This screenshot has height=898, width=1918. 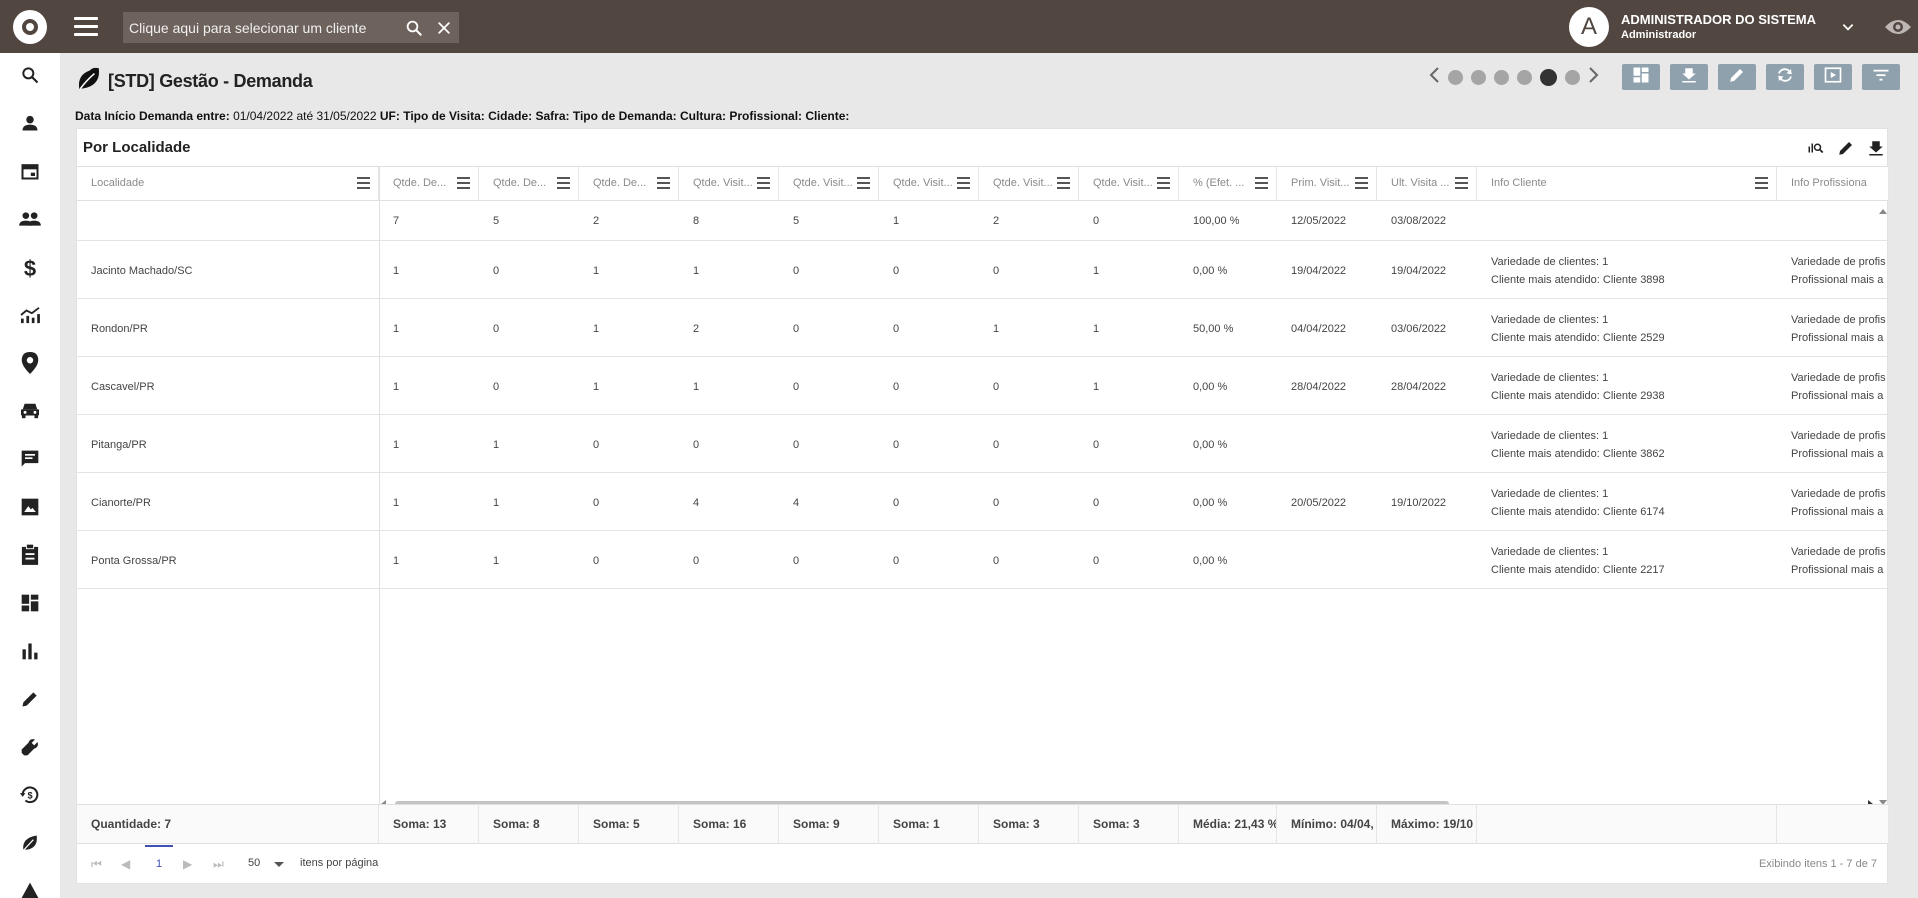 I want to click on sidebar-item-history: $, so click(x=30, y=797).